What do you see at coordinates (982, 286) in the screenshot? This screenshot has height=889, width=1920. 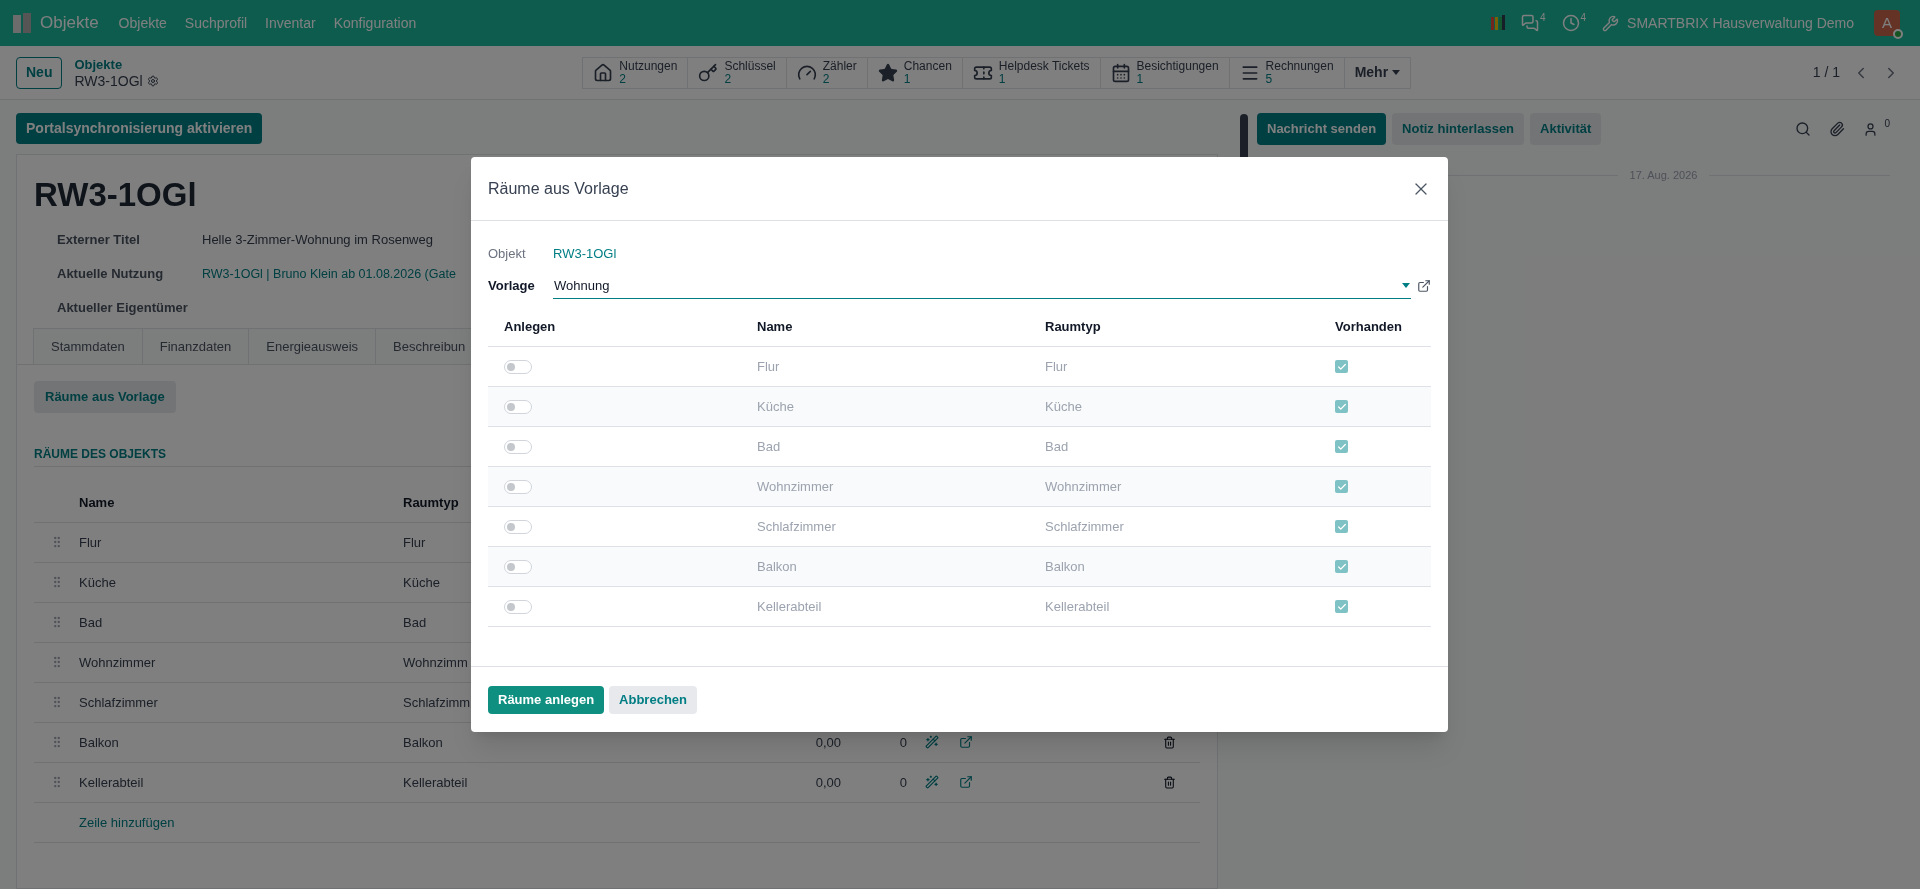 I see `template-select: Wohnung` at bounding box center [982, 286].